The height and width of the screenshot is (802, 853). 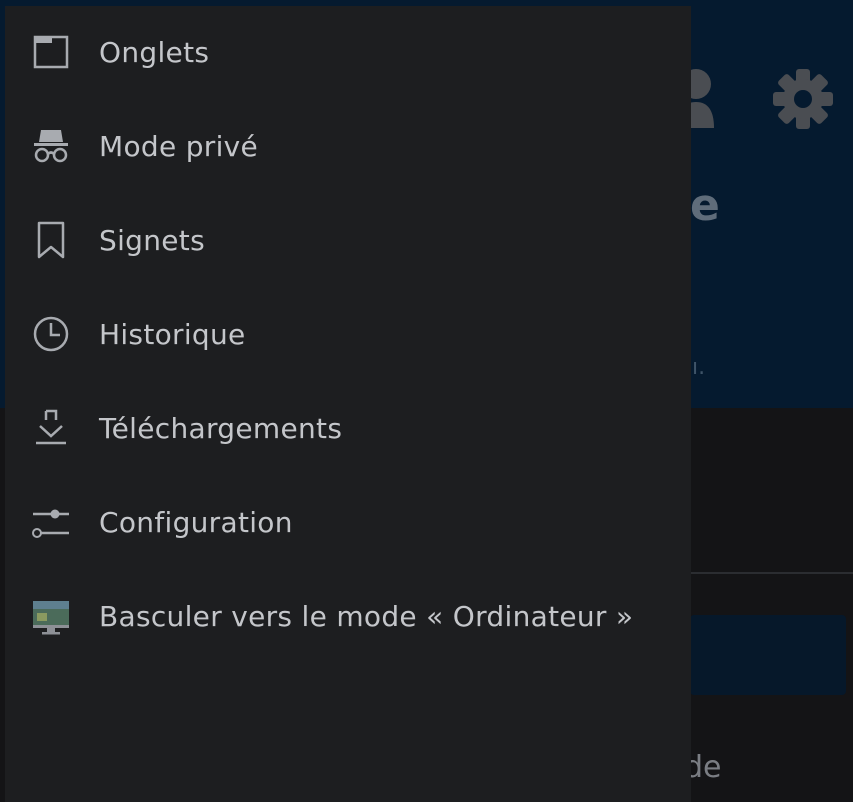 What do you see at coordinates (348, 53) in the screenshot?
I see `menu-item-tabs: Onglets` at bounding box center [348, 53].